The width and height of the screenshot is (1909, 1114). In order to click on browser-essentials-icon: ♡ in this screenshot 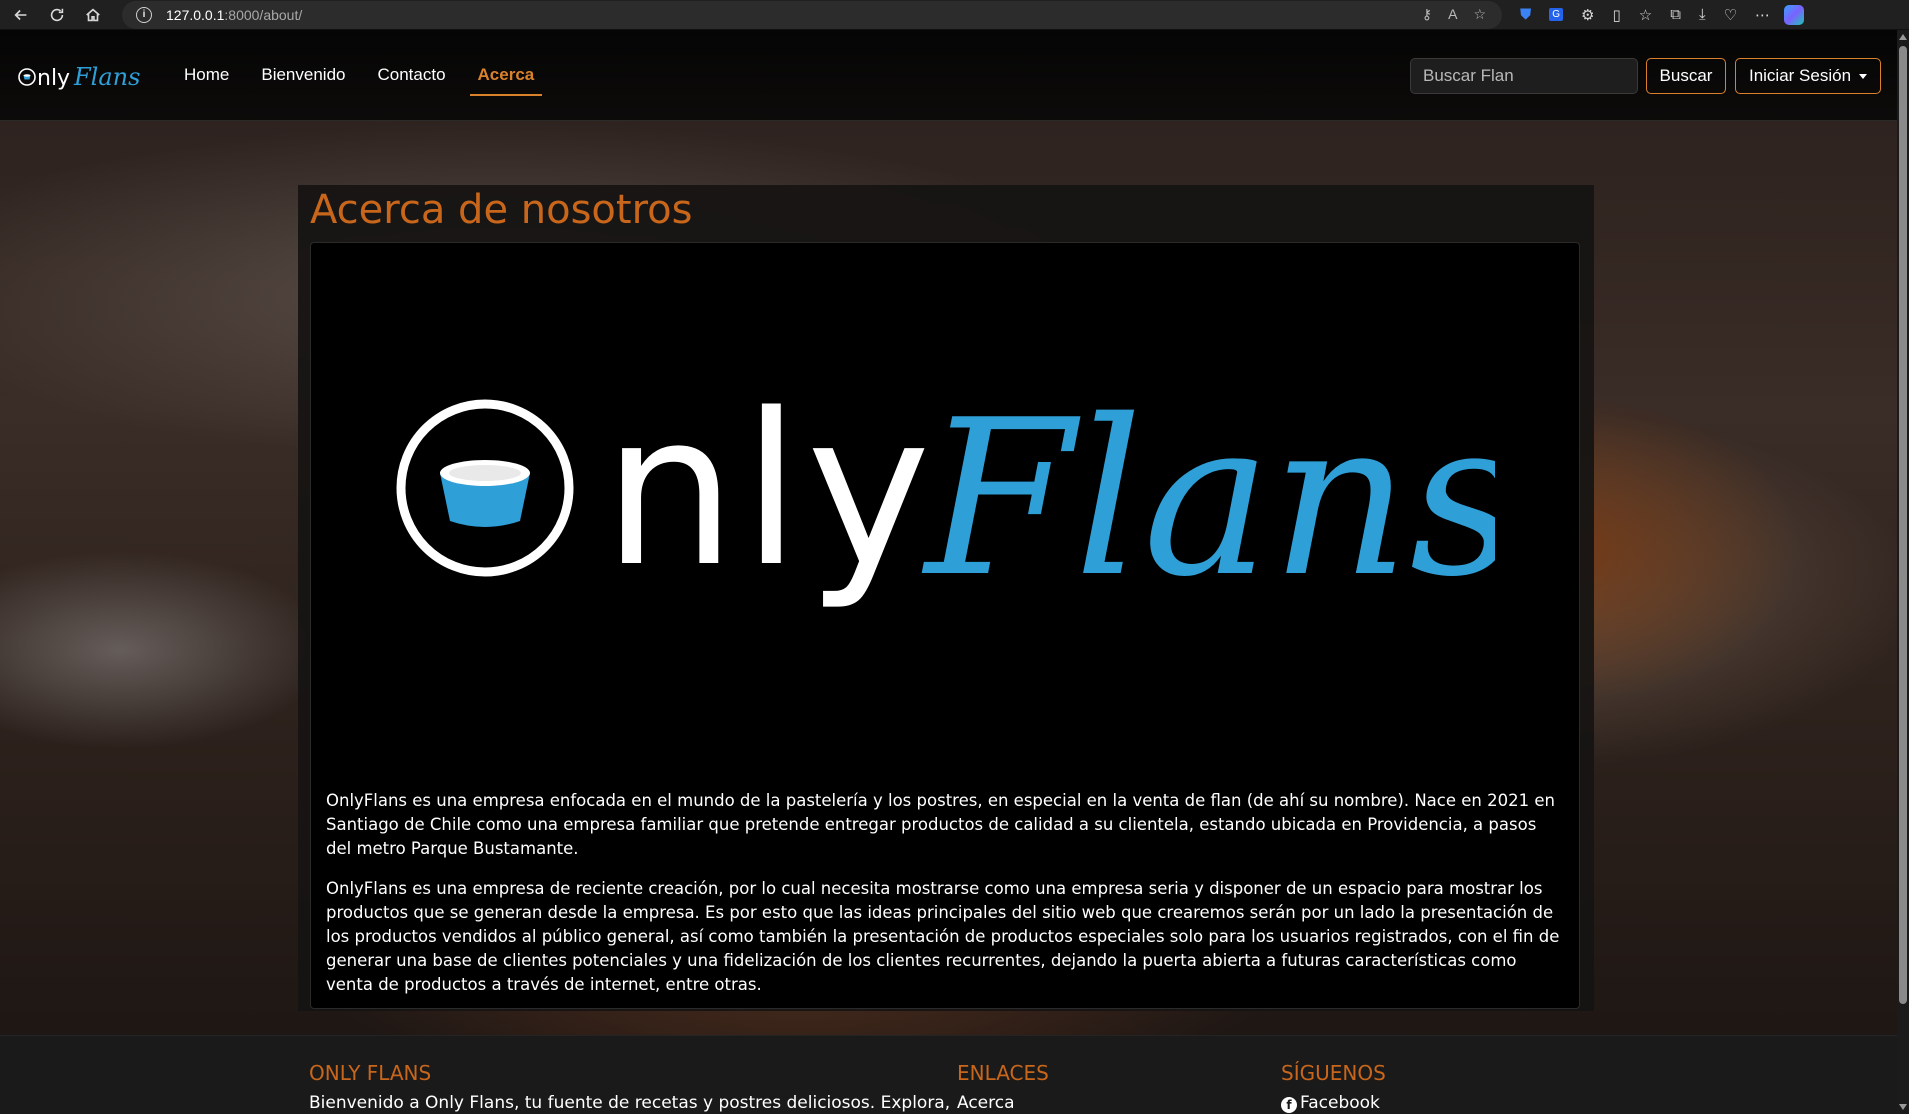, I will do `click(1730, 15)`.